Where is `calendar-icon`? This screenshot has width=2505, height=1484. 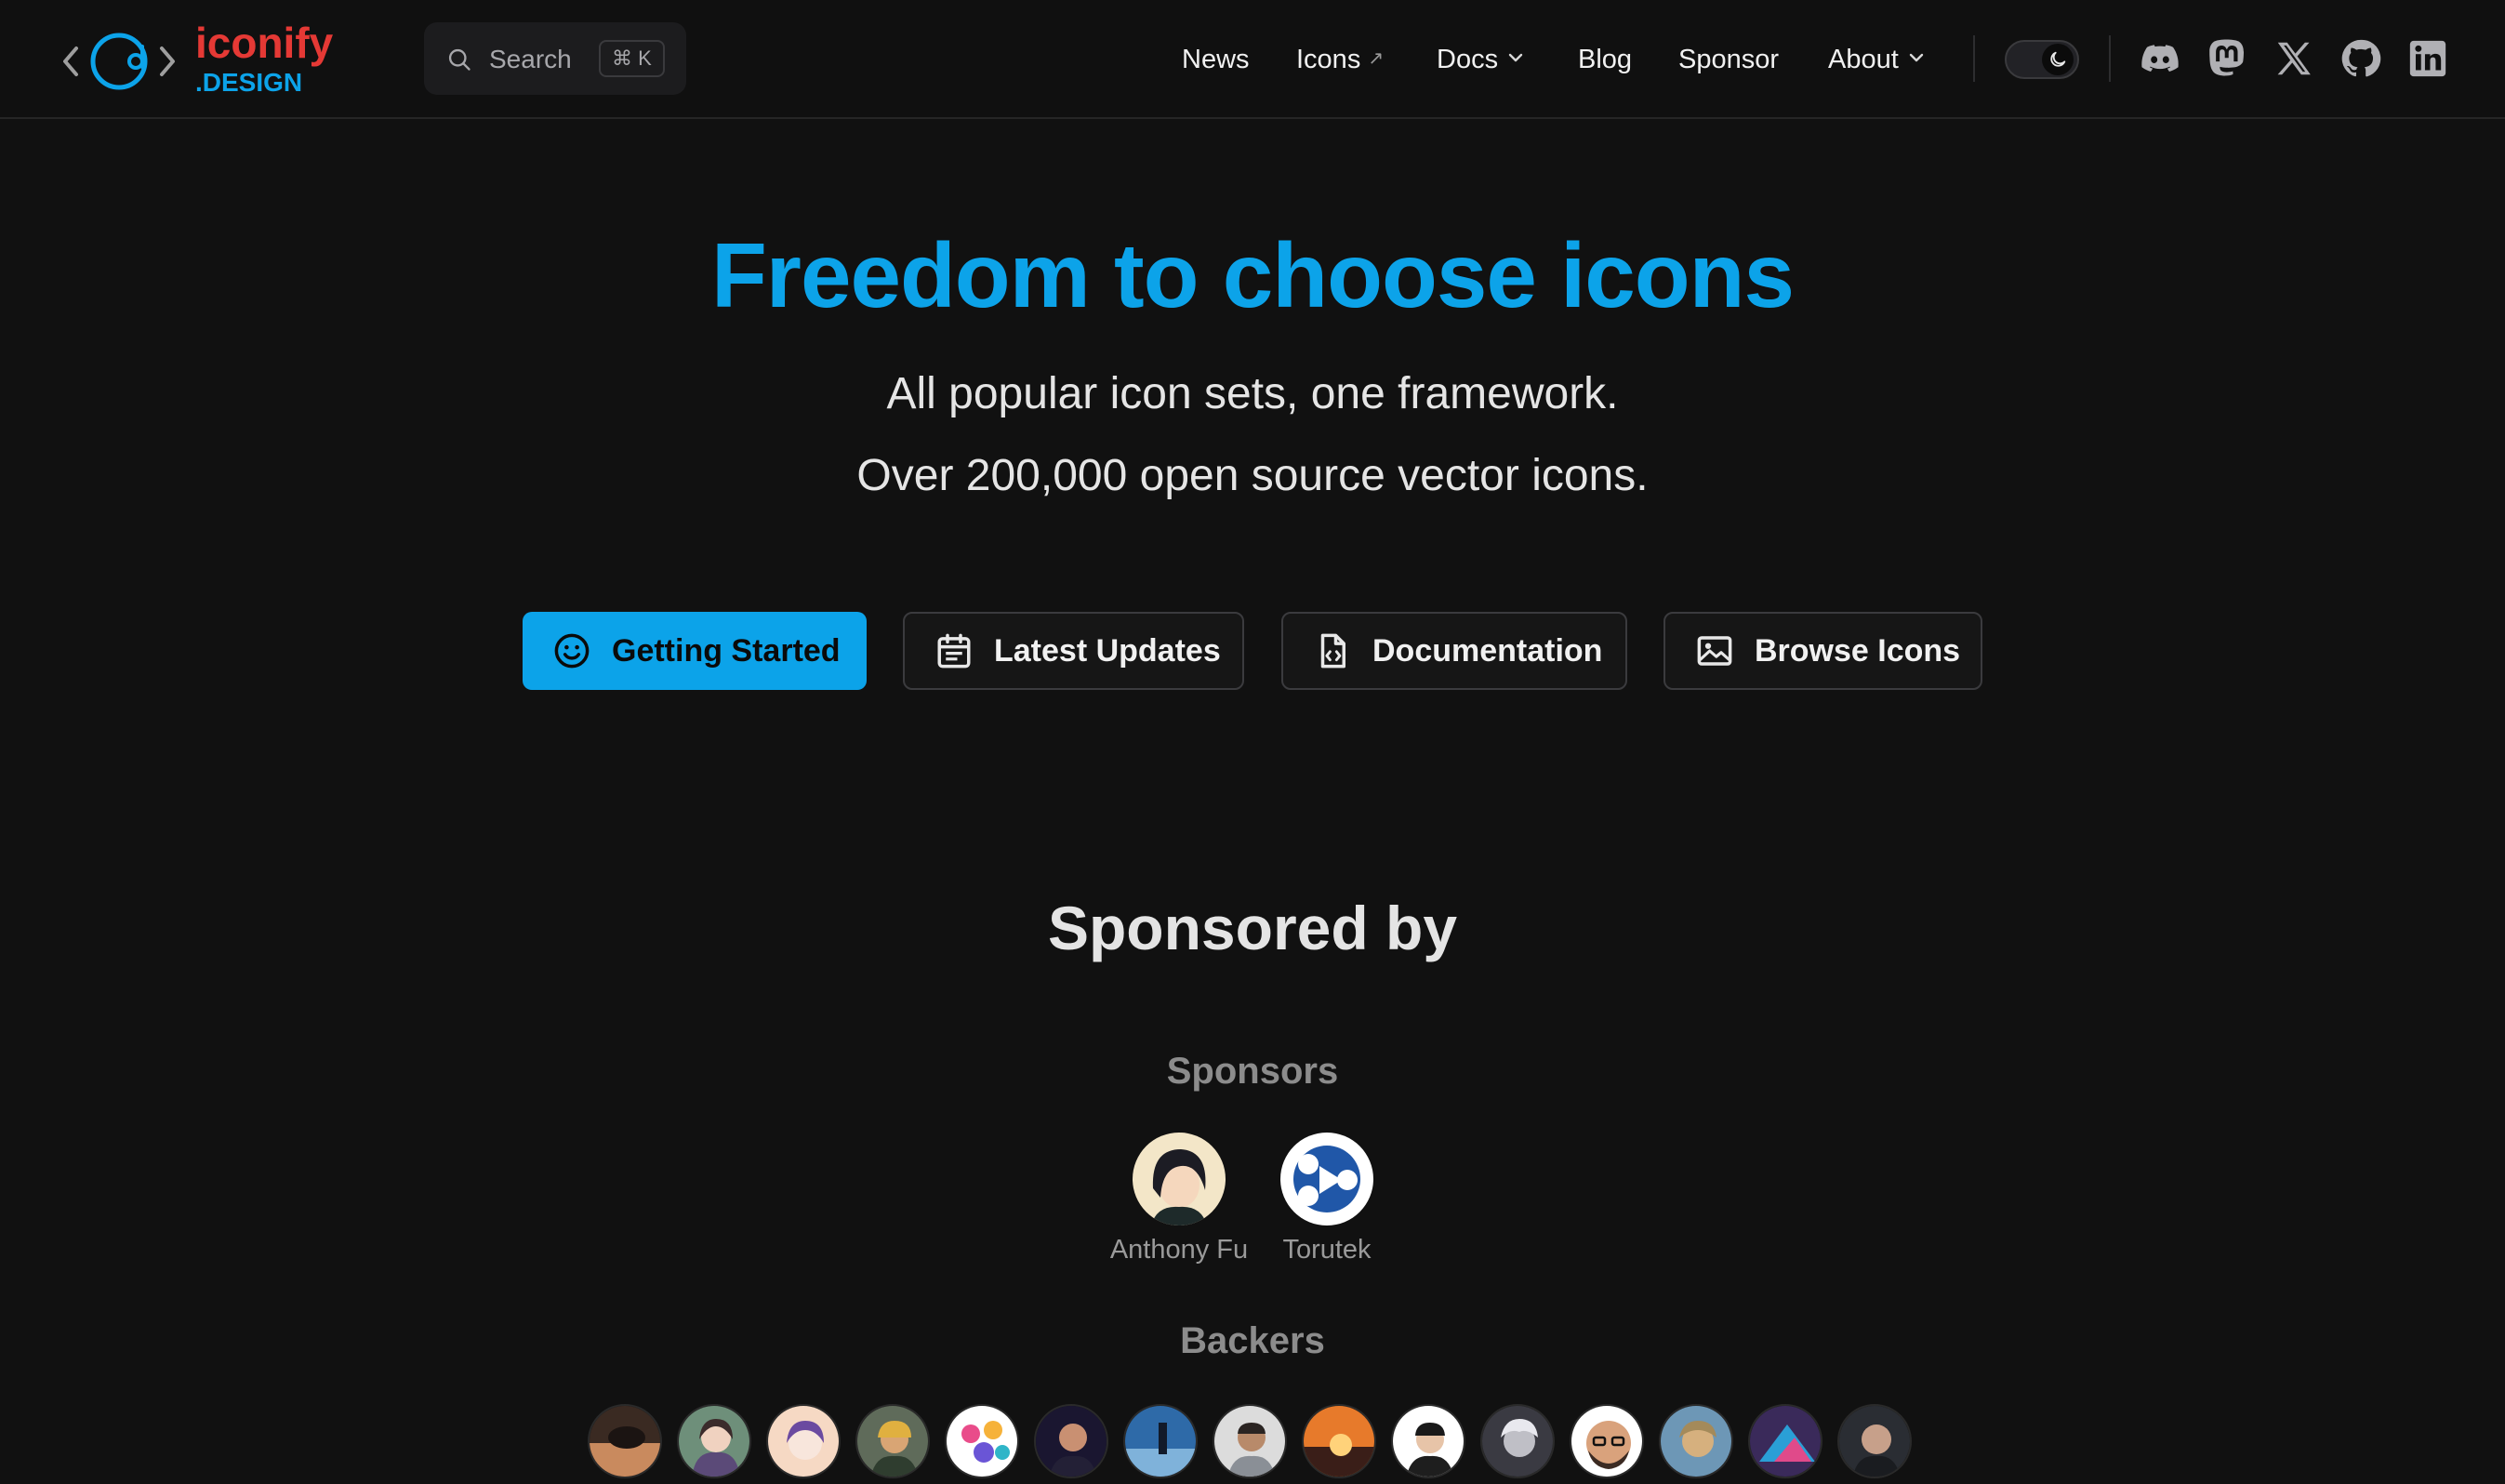
calendar-icon is located at coordinates (954, 651).